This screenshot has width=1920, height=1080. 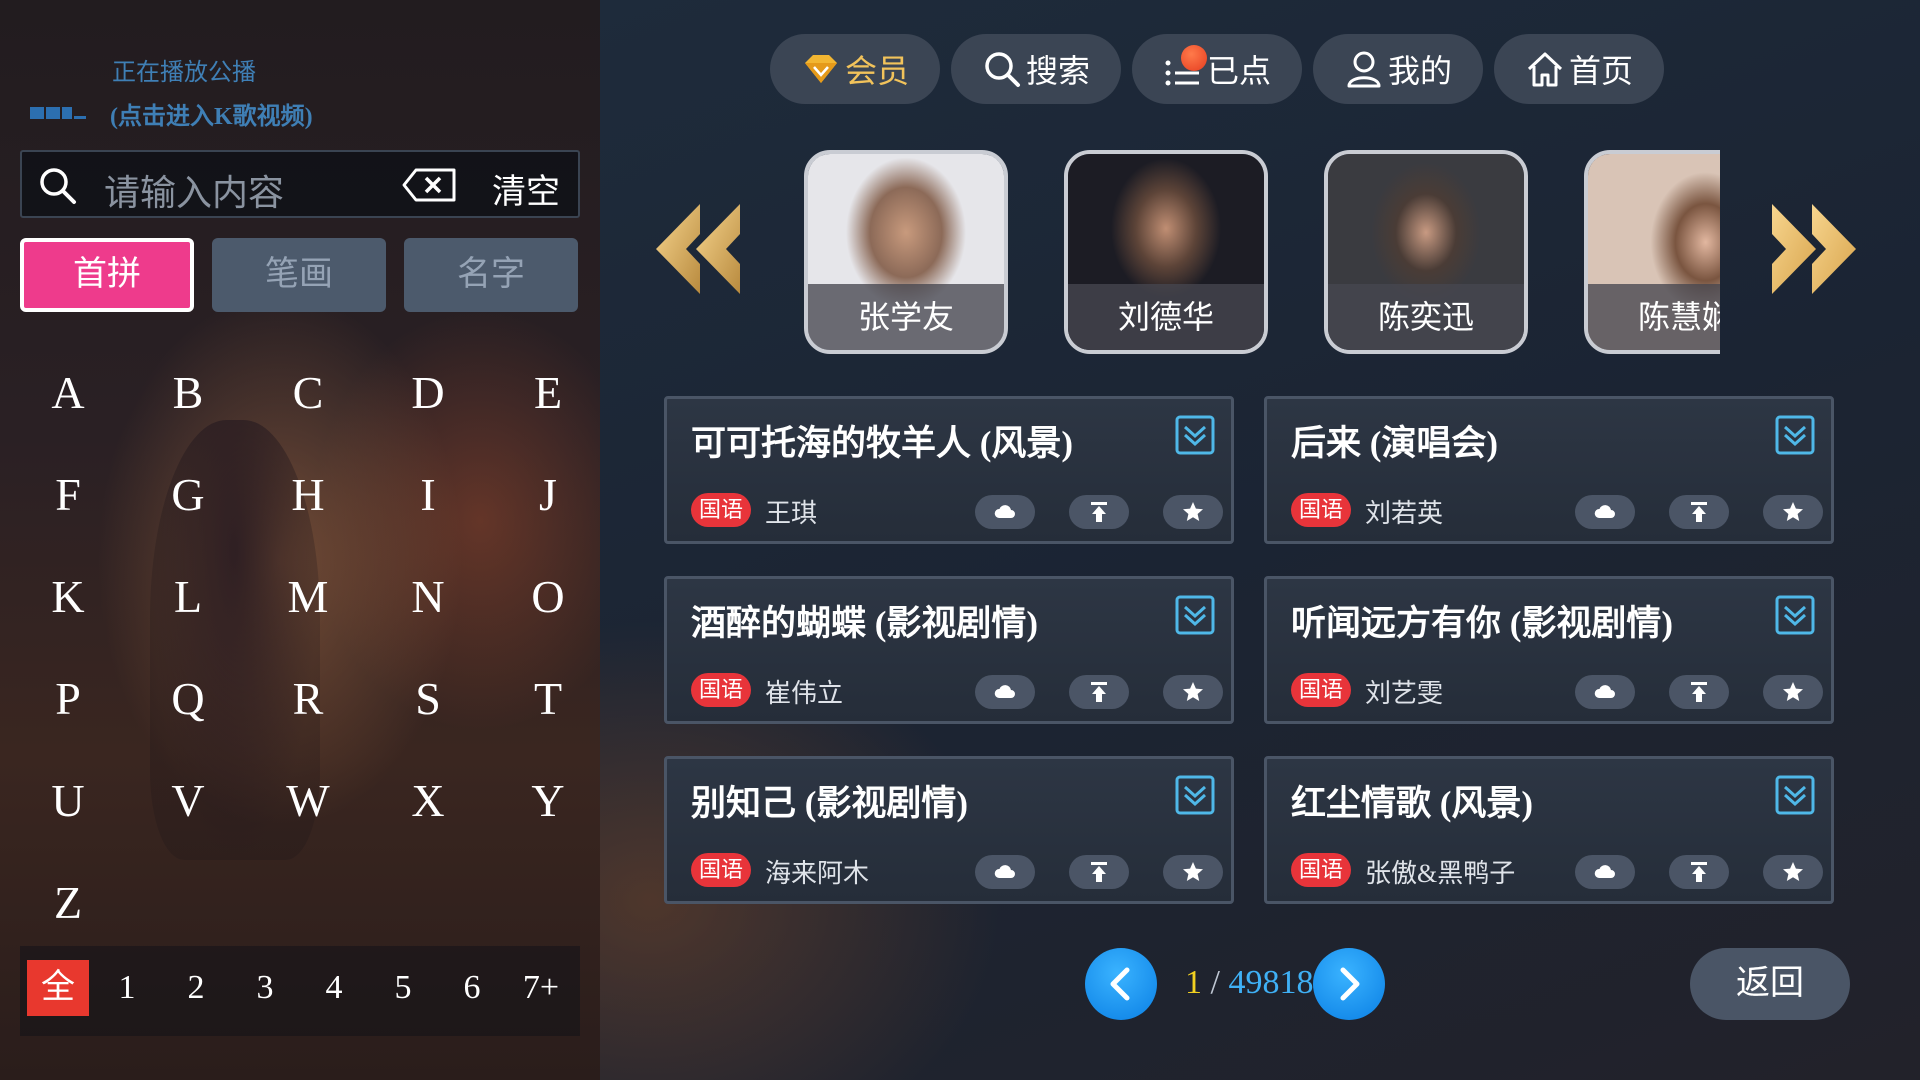 I want to click on backspace-icon, so click(x=430, y=185).